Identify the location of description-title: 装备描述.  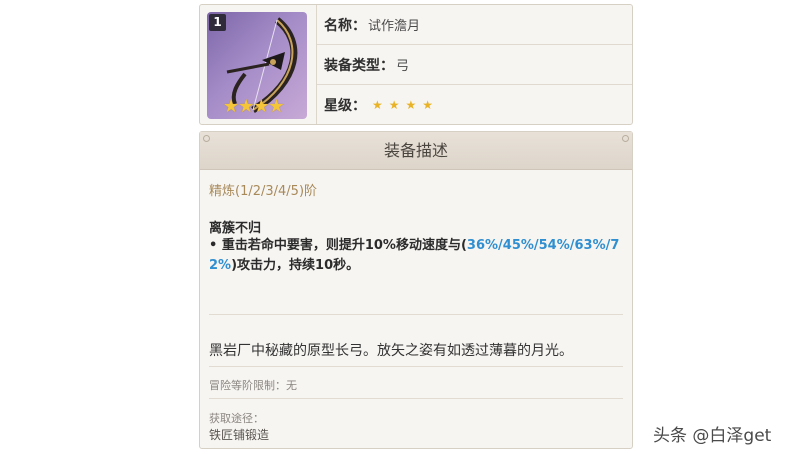
(415, 150).